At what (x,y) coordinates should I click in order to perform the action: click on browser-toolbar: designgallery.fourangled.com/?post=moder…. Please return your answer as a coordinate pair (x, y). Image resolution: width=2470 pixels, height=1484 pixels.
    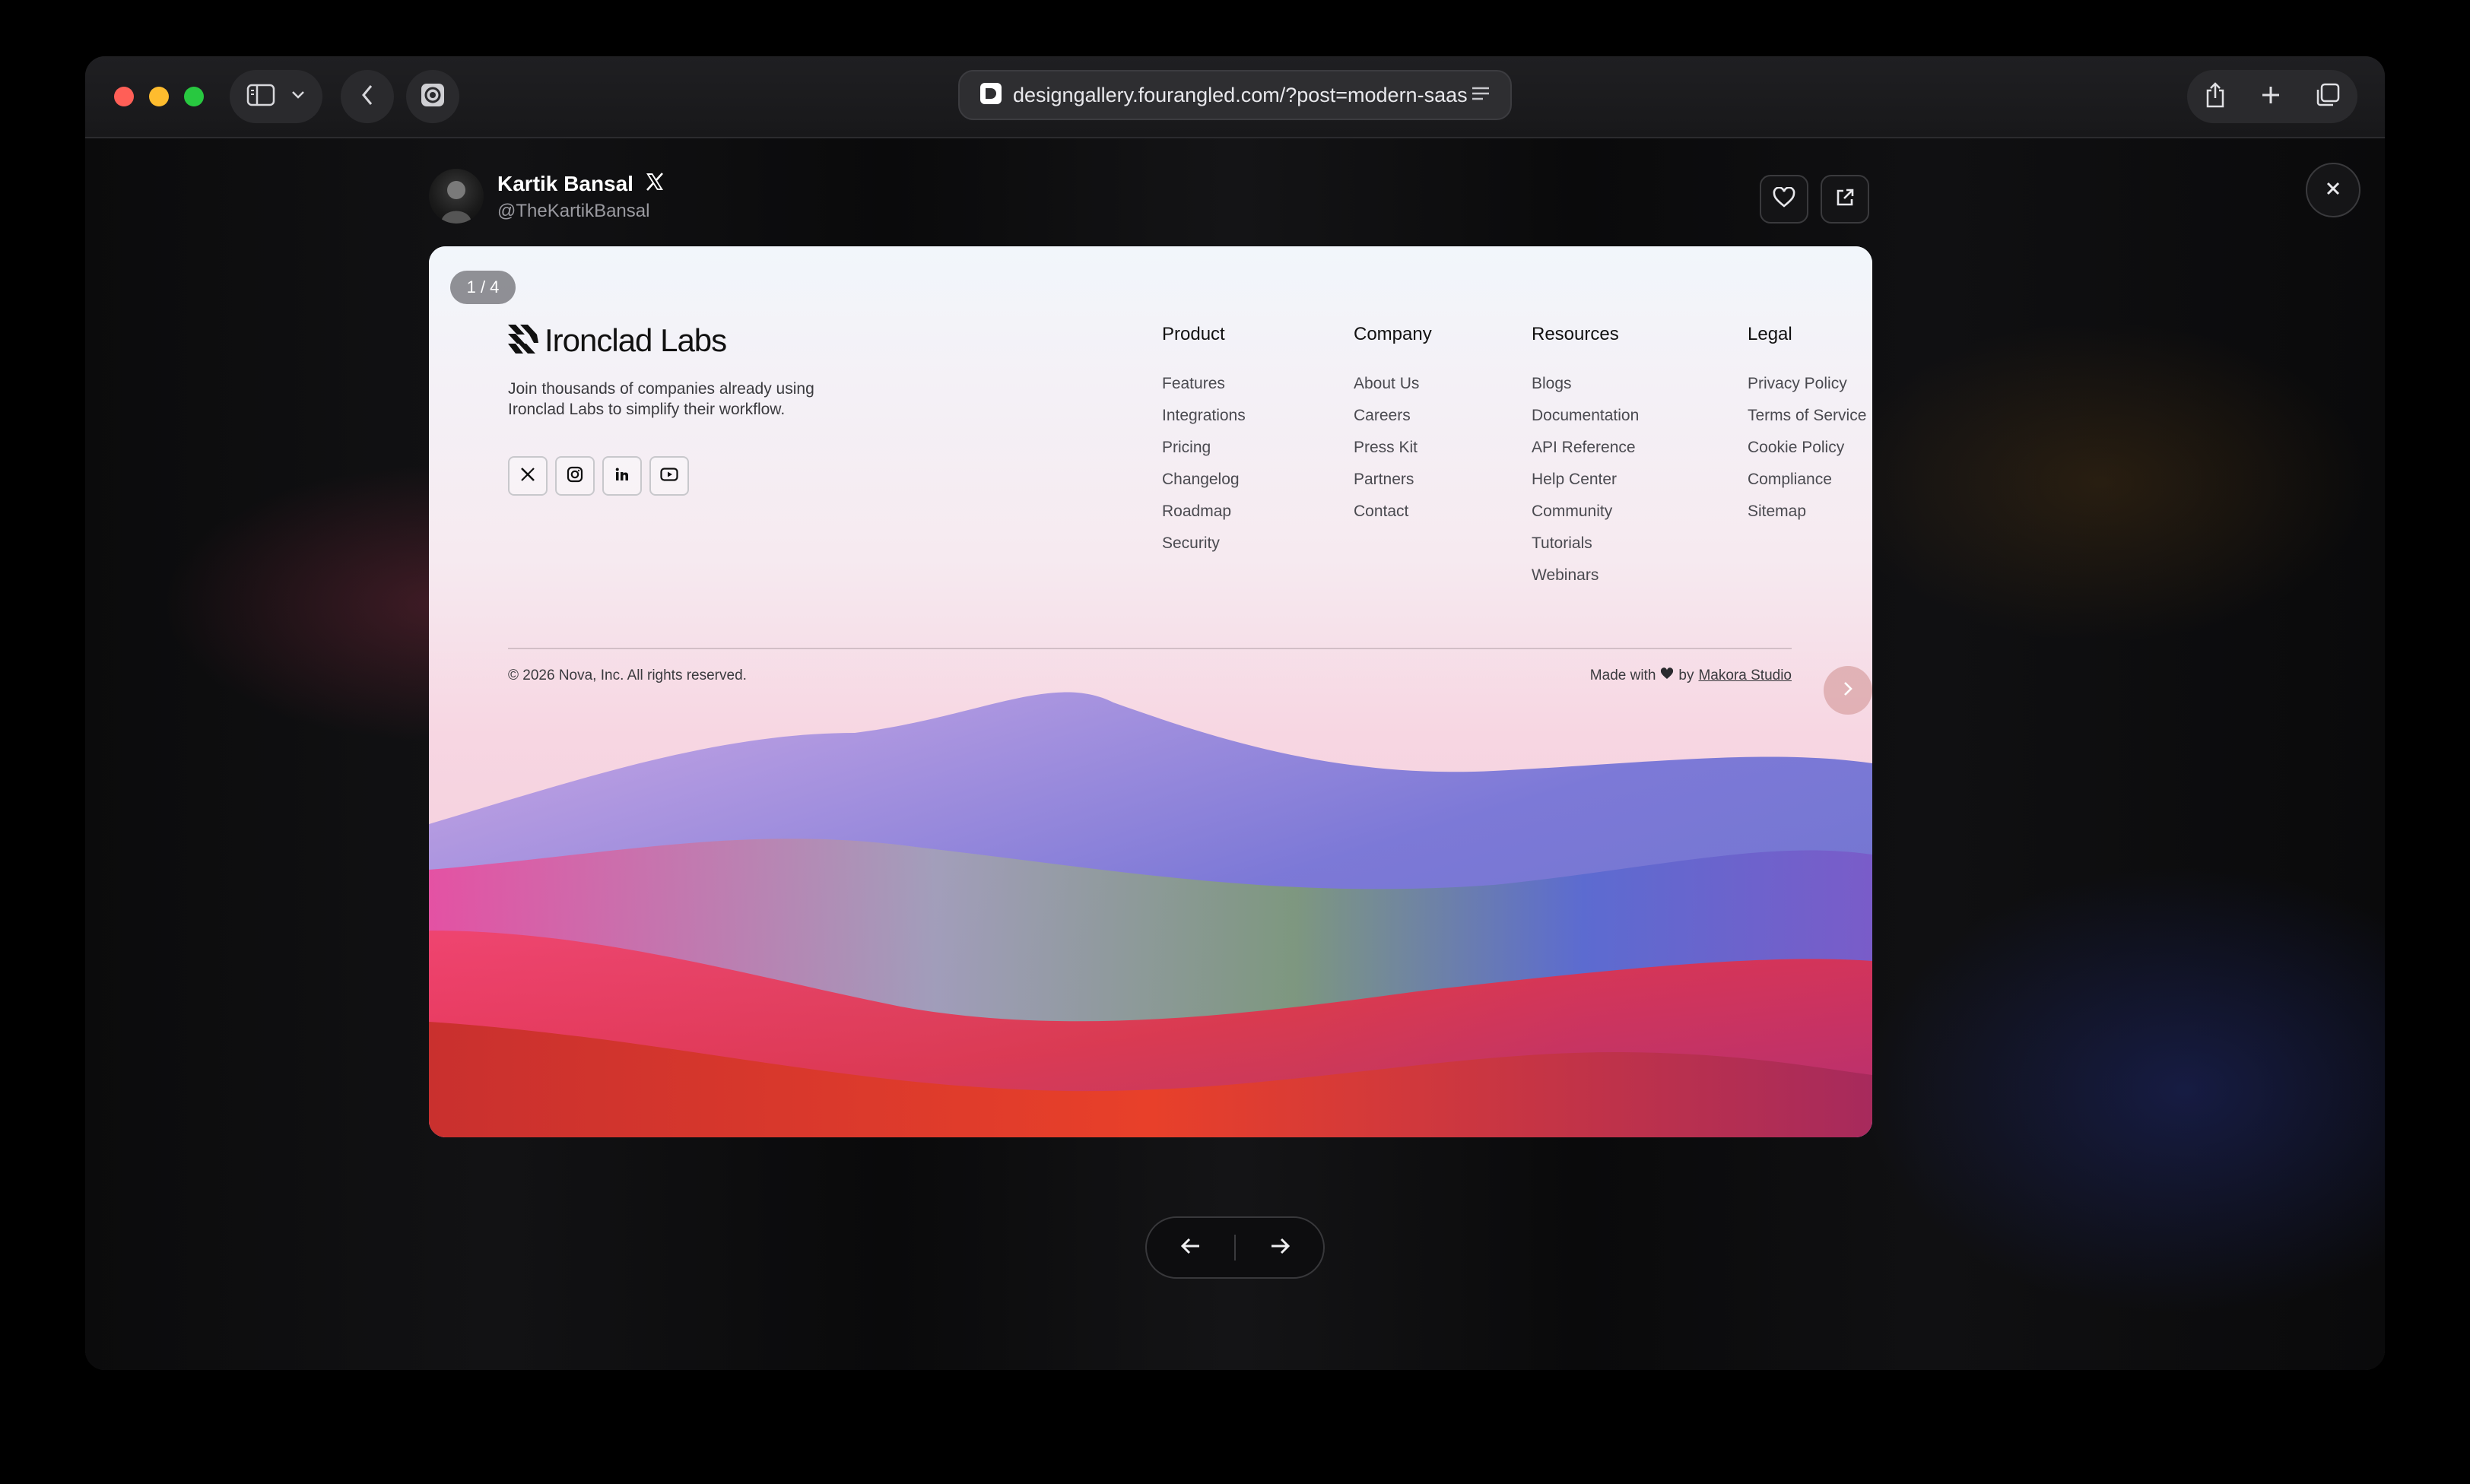
    Looking at the image, I should click on (1235, 97).